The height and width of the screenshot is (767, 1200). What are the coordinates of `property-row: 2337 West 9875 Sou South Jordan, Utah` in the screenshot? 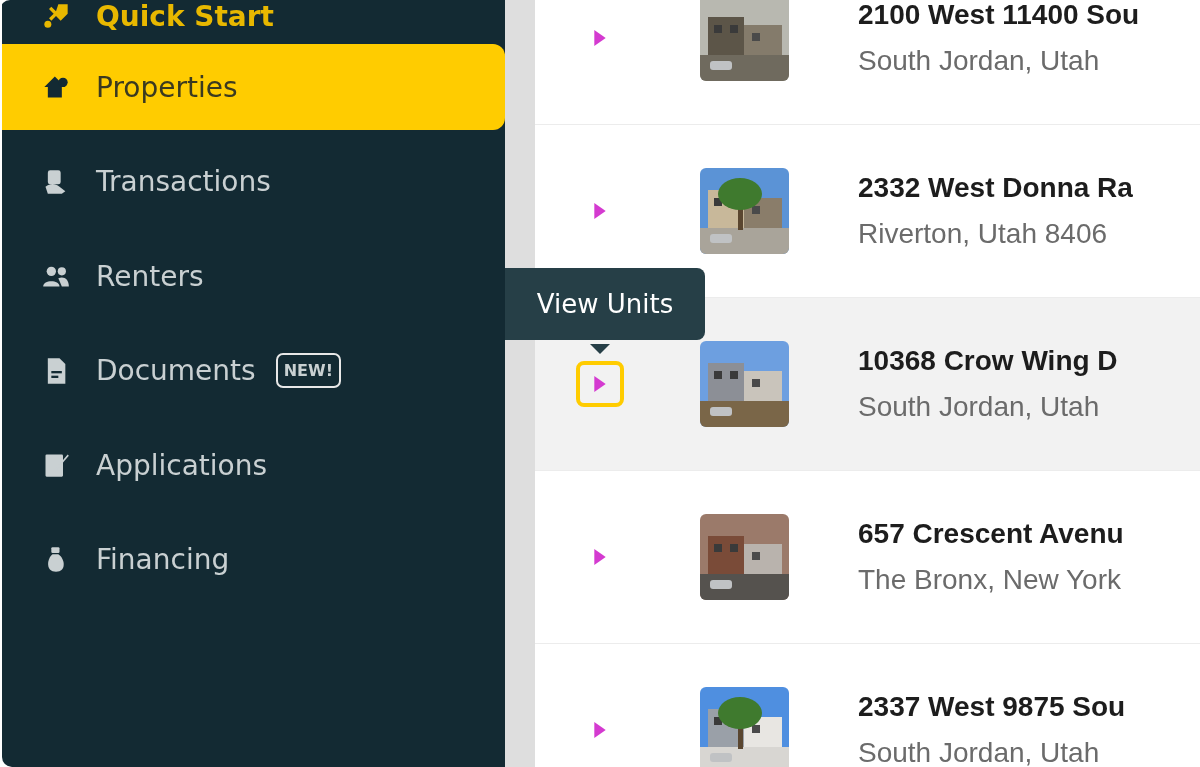 It's located at (867, 705).